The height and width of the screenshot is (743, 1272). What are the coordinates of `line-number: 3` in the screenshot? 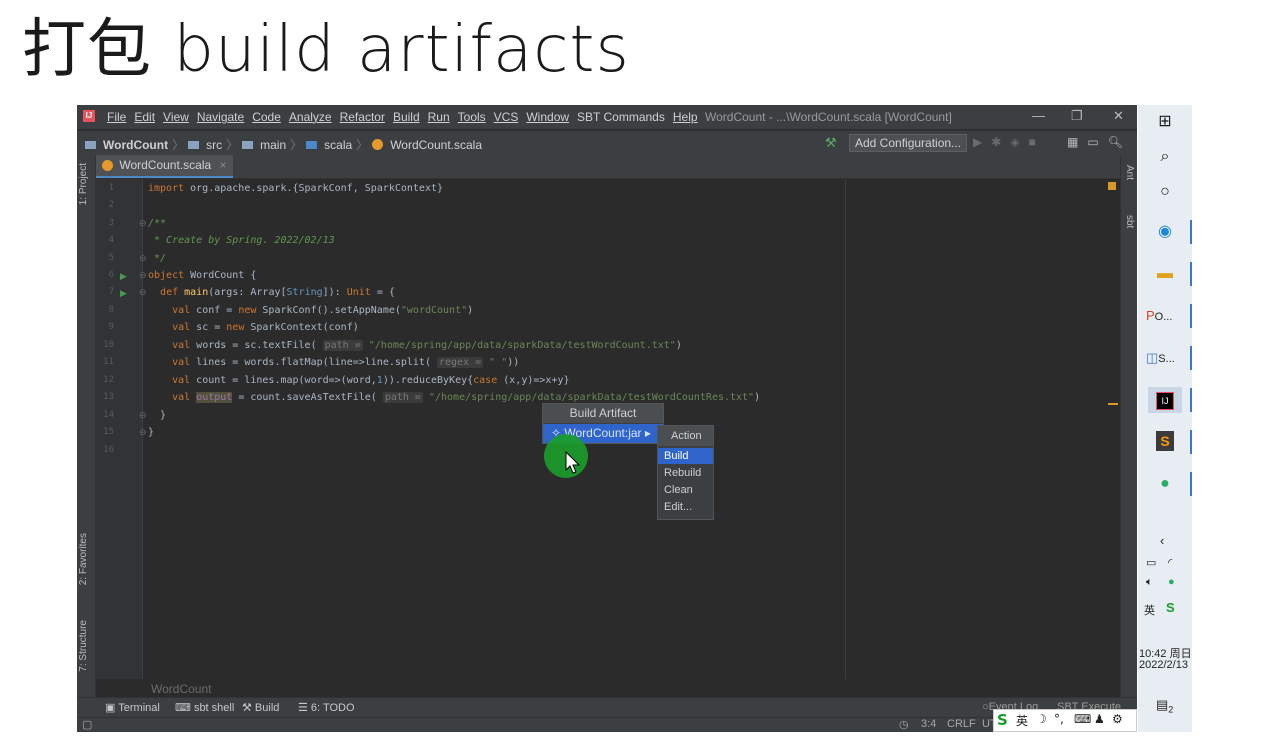 It's located at (111, 223).